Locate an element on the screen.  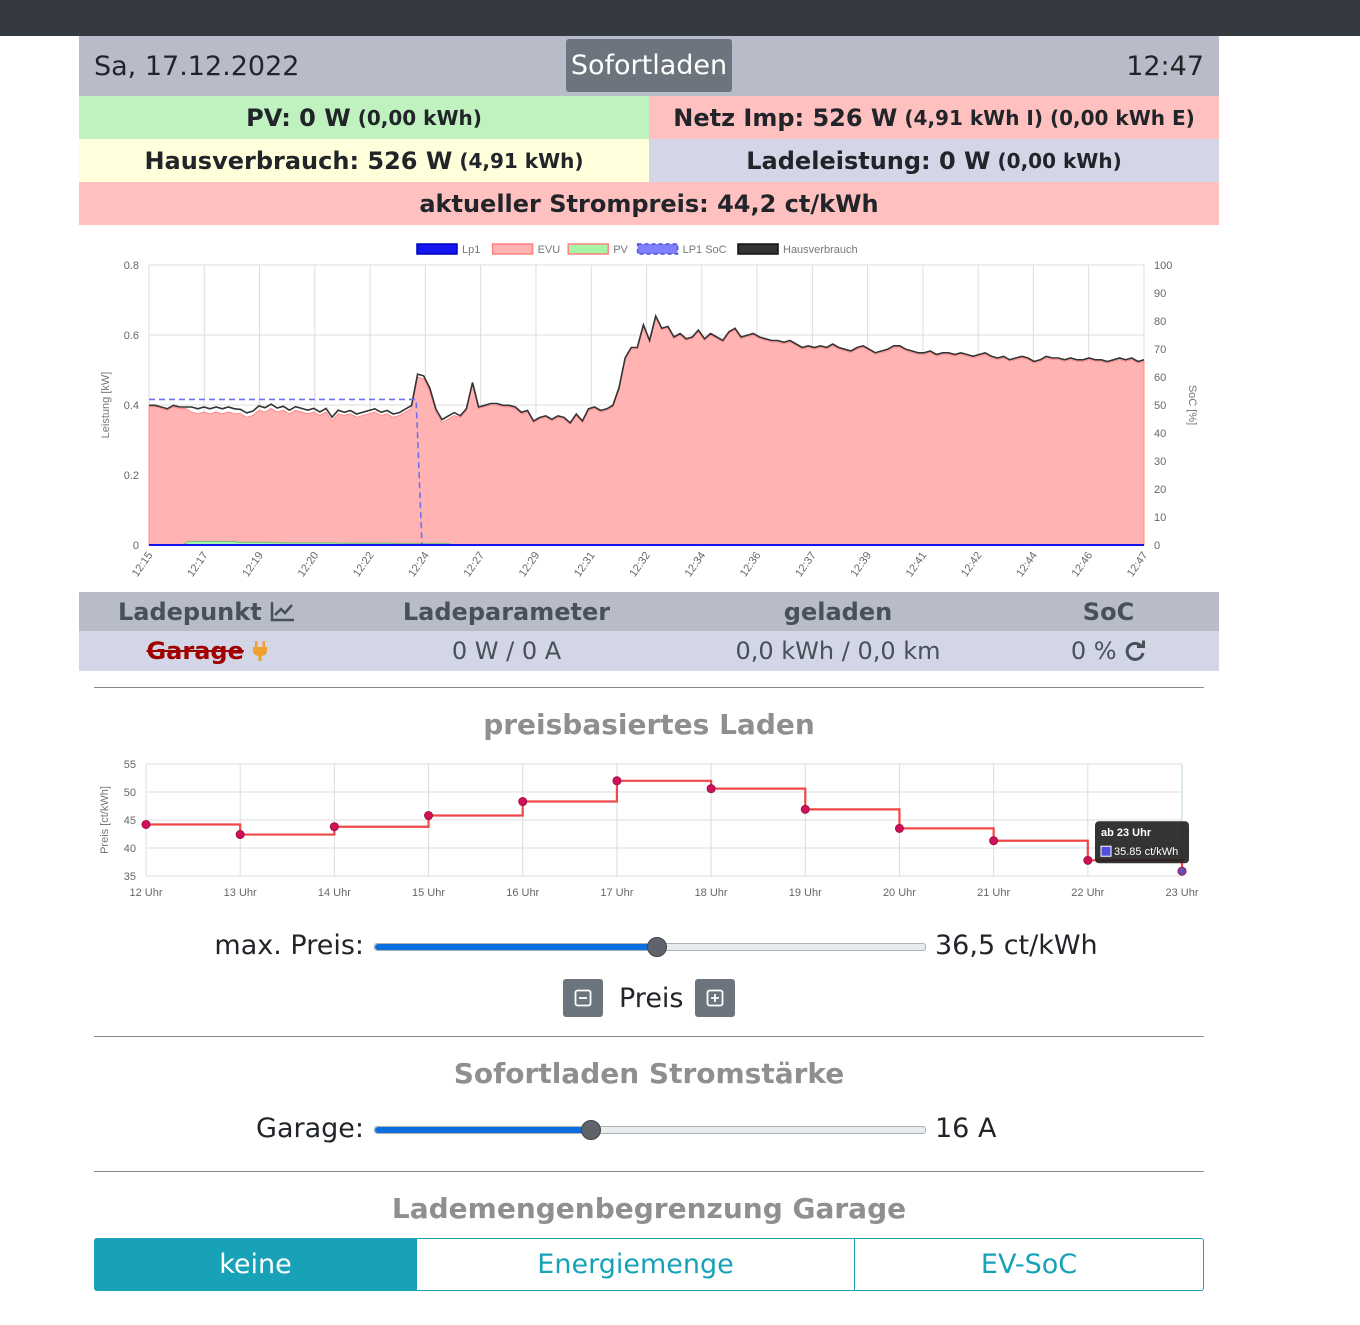
limit-energy-button: Energiemenge is located at coordinates (636, 1264).